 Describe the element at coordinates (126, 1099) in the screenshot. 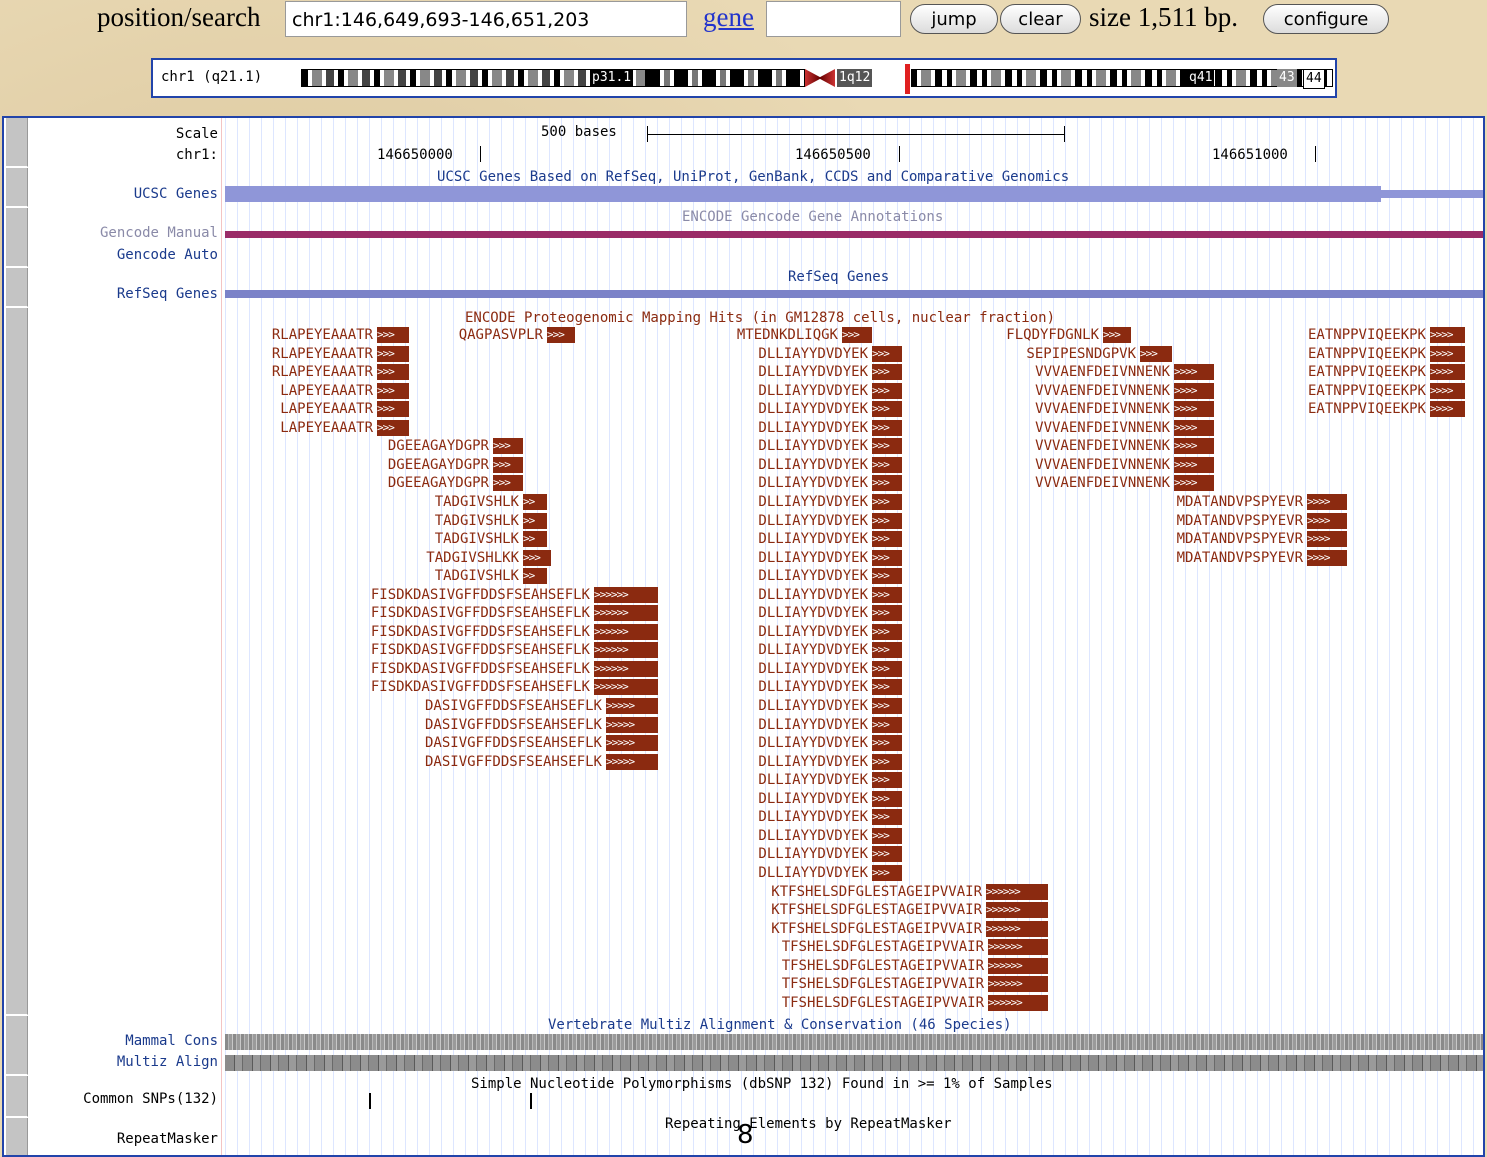

I see `common-snps-label: Common SNPs(132)` at that location.